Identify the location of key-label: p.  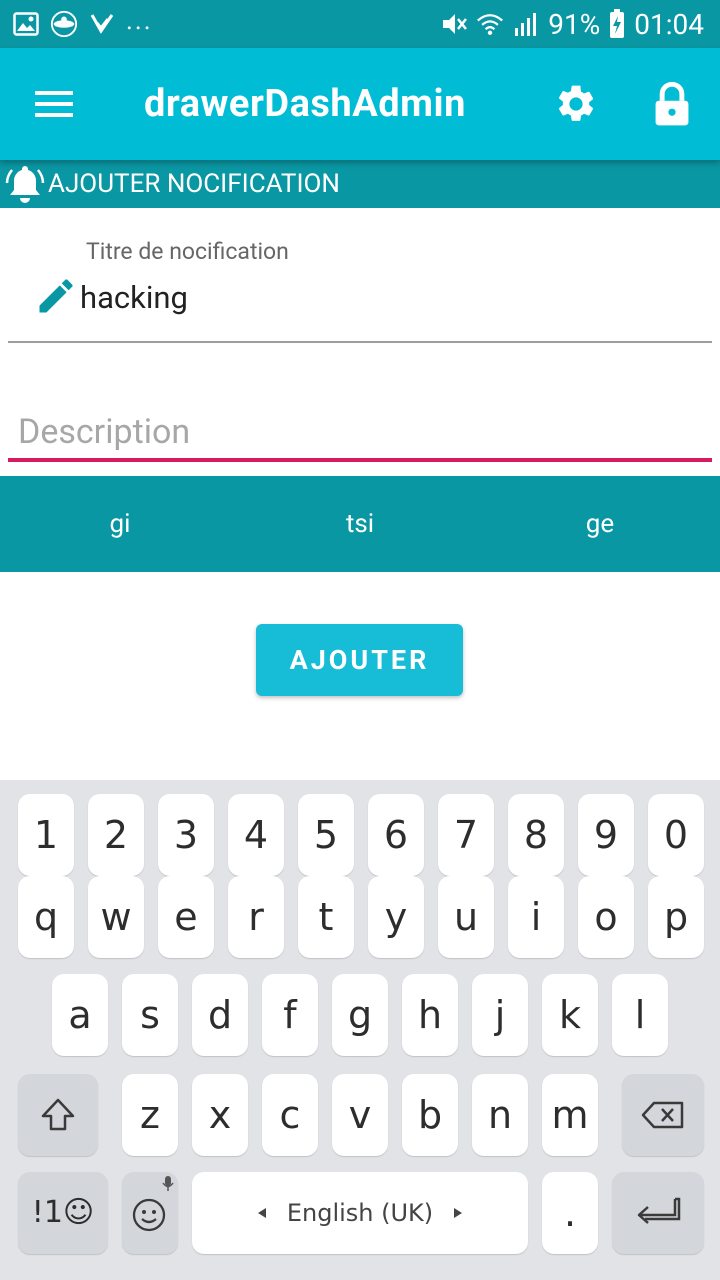
(676, 917).